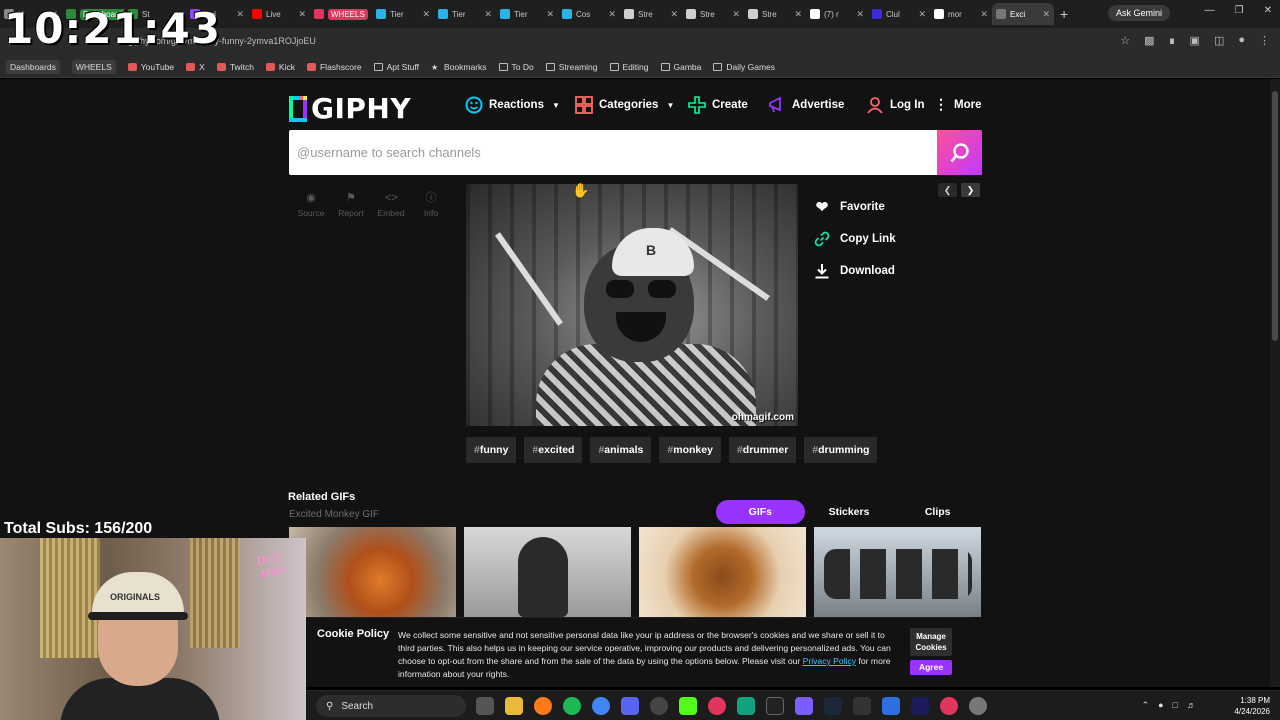  Describe the element at coordinates (1023, 14) in the screenshot. I see `browser-tab: Exci ✕` at that location.